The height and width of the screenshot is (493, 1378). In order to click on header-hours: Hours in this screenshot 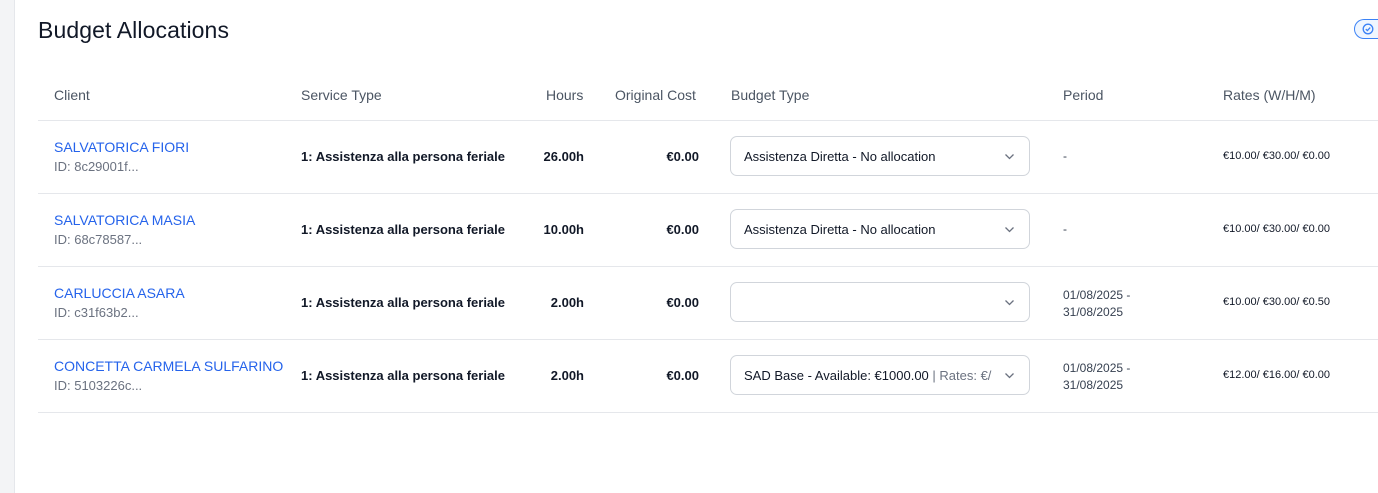, I will do `click(565, 95)`.